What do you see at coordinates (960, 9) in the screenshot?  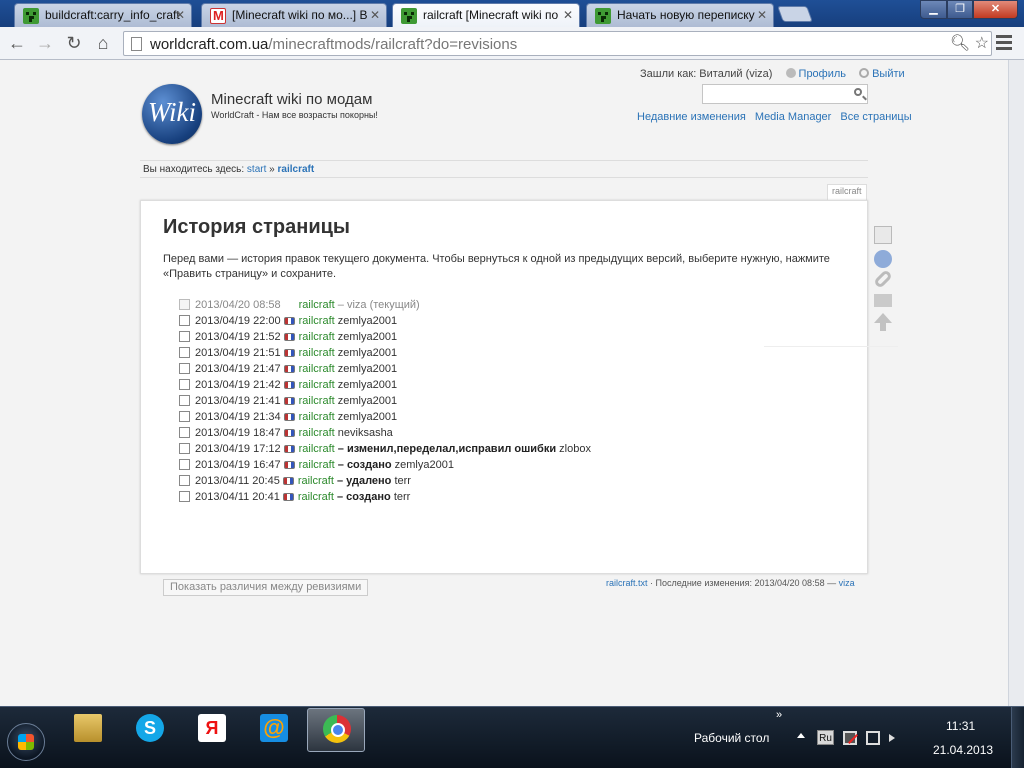 I see `maximize-button: ❐` at bounding box center [960, 9].